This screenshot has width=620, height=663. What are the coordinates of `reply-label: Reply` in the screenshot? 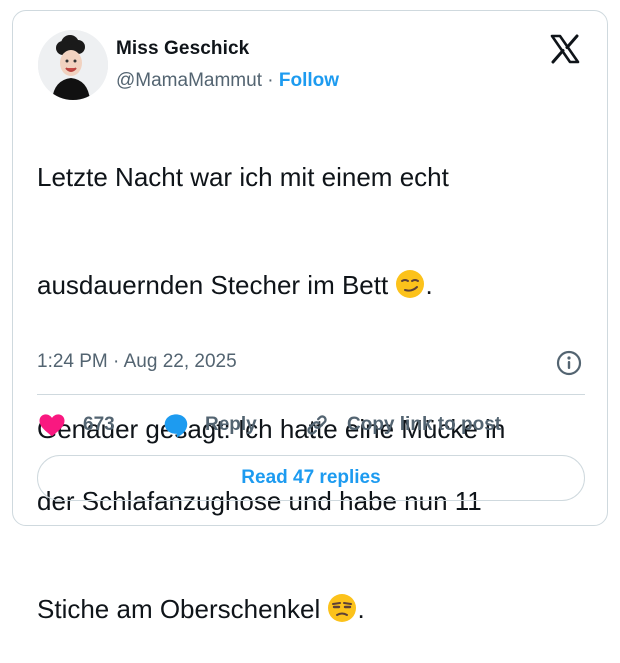 It's located at (231, 424).